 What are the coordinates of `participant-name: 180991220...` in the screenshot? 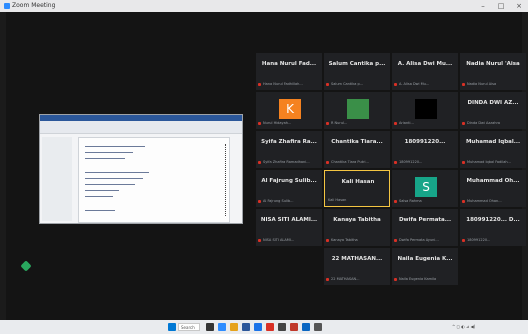 It's located at (425, 142).